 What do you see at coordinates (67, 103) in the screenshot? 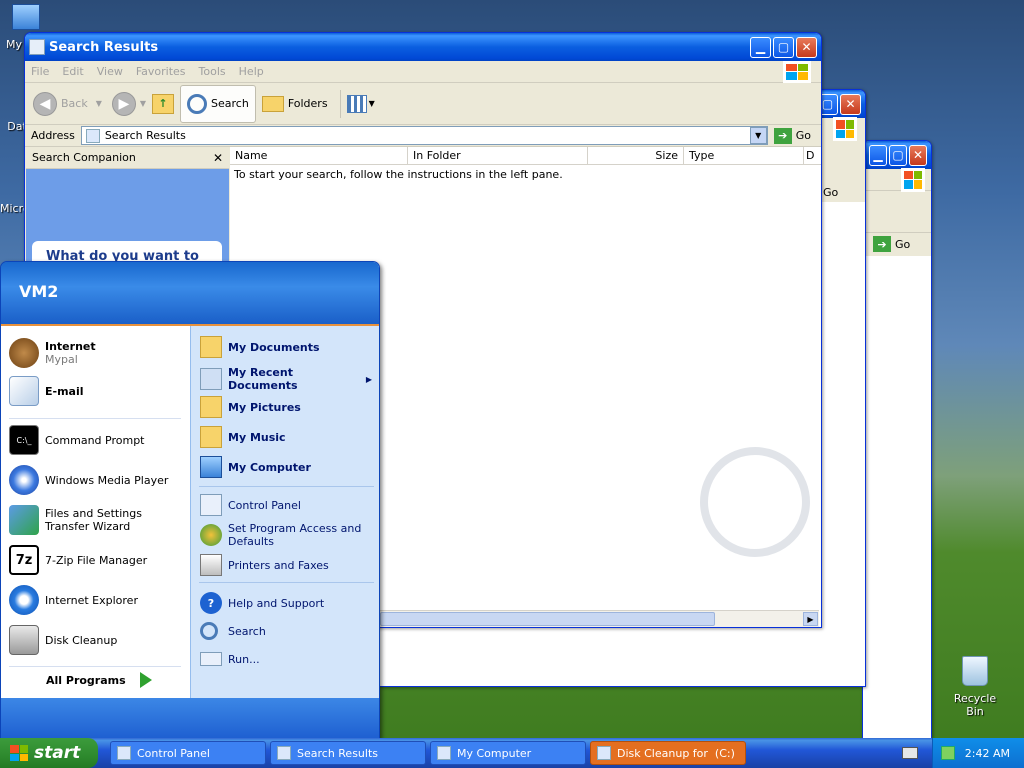
I see `back-button: ◀ Back ▼` at bounding box center [67, 103].